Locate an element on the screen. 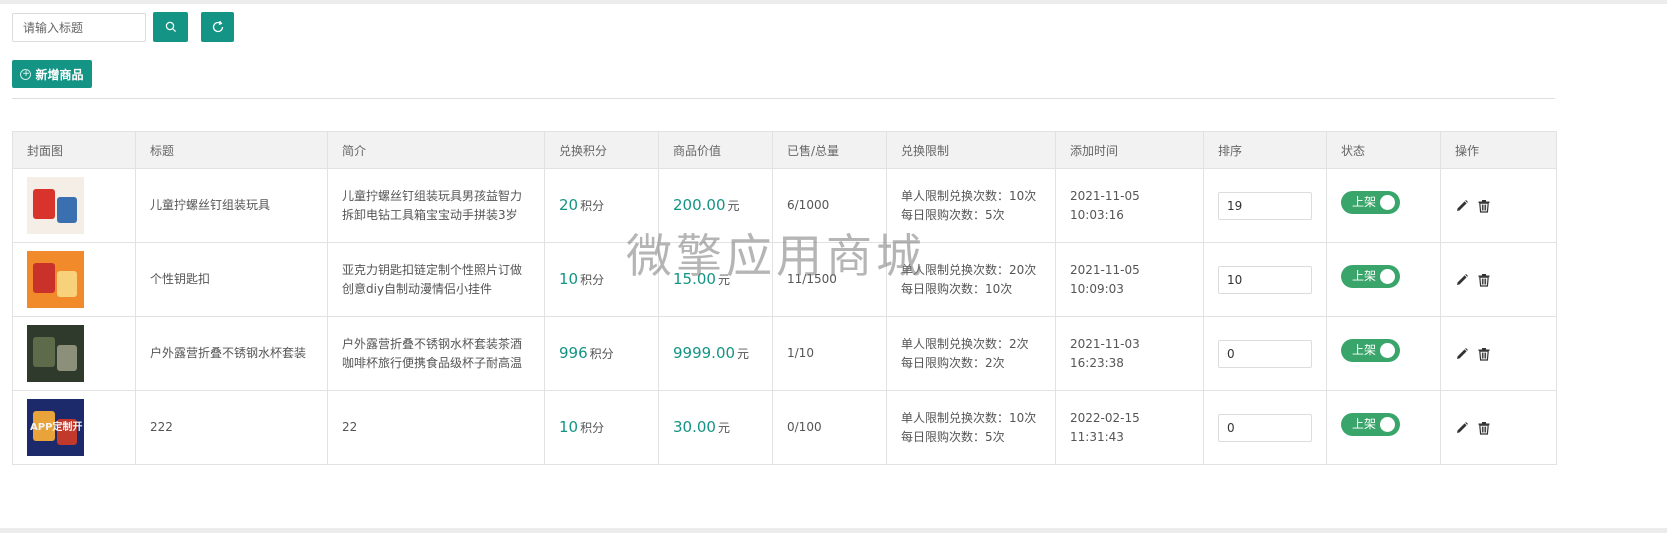 The width and height of the screenshot is (1667, 533). bottom-strip is located at coordinates (833, 530).